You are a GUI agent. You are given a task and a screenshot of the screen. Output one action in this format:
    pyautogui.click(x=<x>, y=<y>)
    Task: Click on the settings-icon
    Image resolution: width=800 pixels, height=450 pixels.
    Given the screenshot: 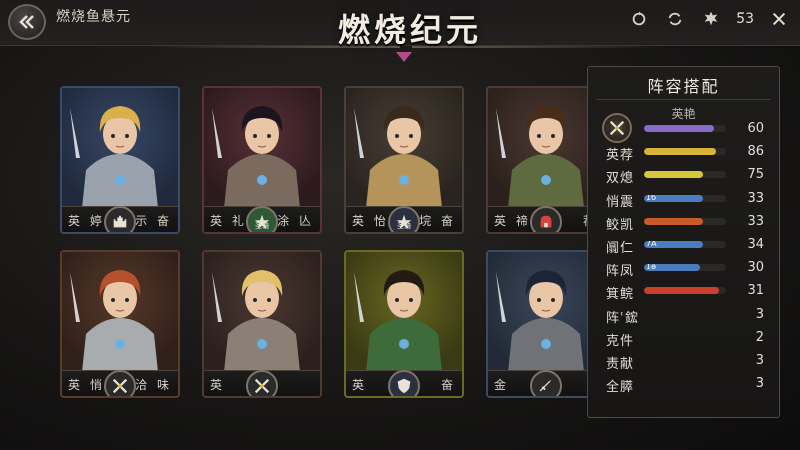 What is the action you would take?
    pyautogui.click(x=711, y=18)
    